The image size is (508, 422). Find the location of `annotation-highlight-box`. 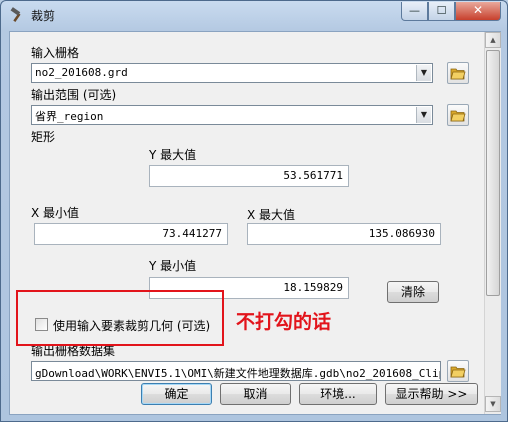

annotation-highlight-box is located at coordinates (120, 318).